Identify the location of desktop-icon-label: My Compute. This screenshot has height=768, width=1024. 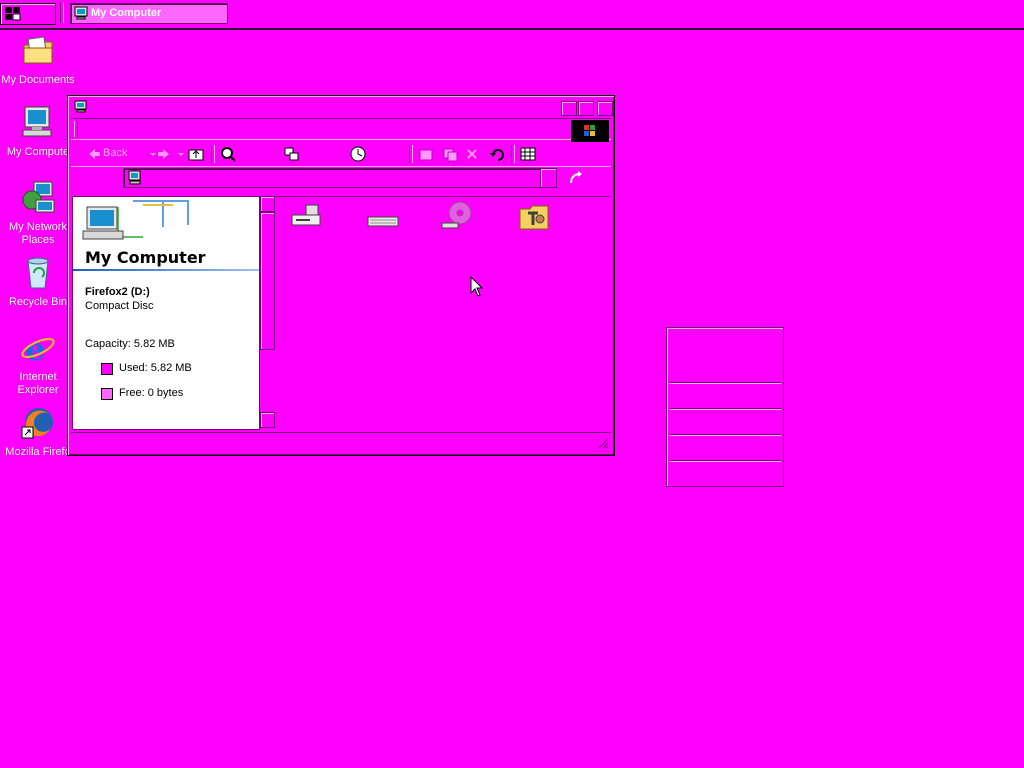
(38, 152).